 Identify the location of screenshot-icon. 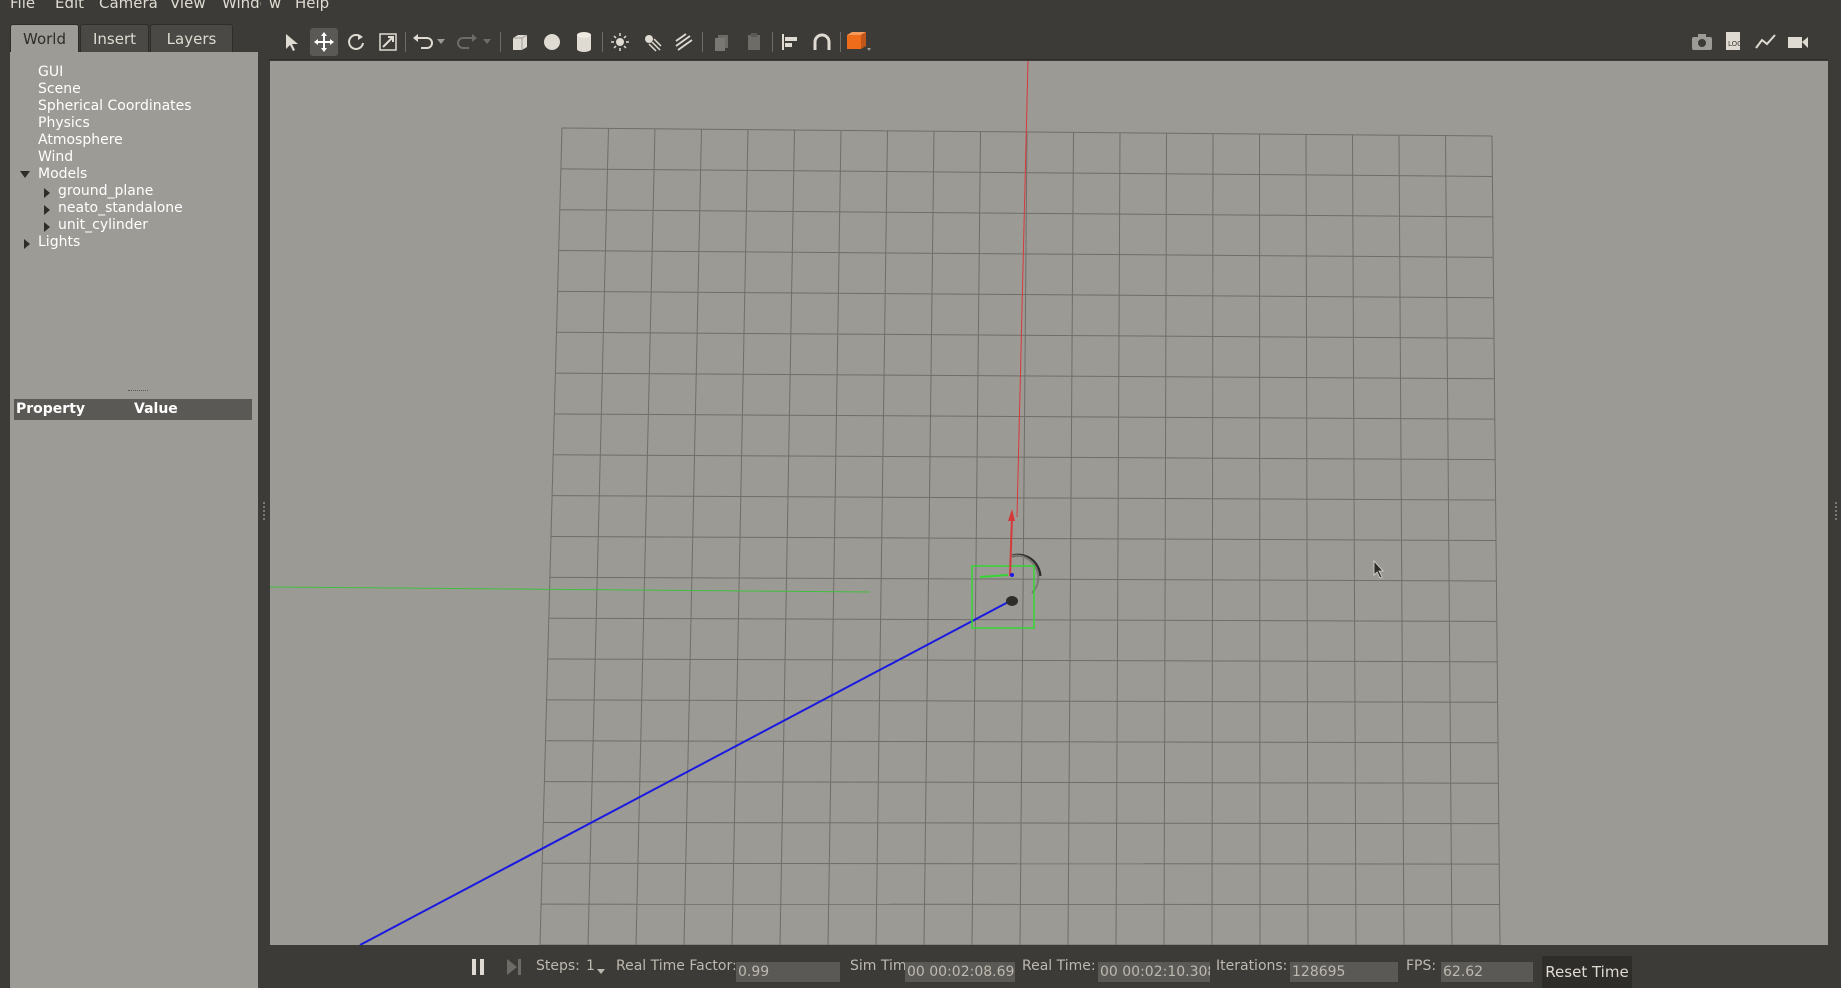
(1702, 42).